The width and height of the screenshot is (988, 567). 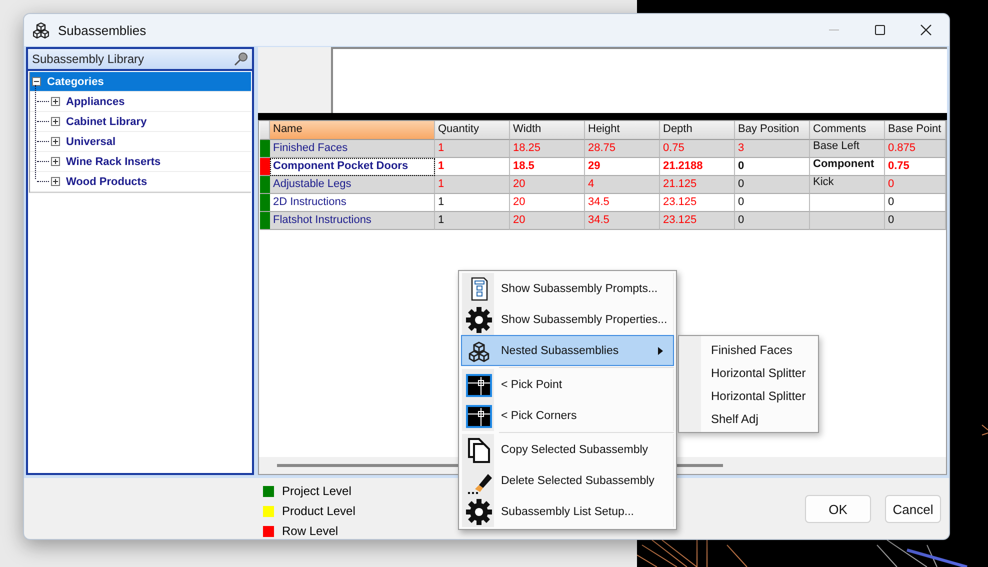 What do you see at coordinates (41, 30) in the screenshot?
I see `cubes-icon` at bounding box center [41, 30].